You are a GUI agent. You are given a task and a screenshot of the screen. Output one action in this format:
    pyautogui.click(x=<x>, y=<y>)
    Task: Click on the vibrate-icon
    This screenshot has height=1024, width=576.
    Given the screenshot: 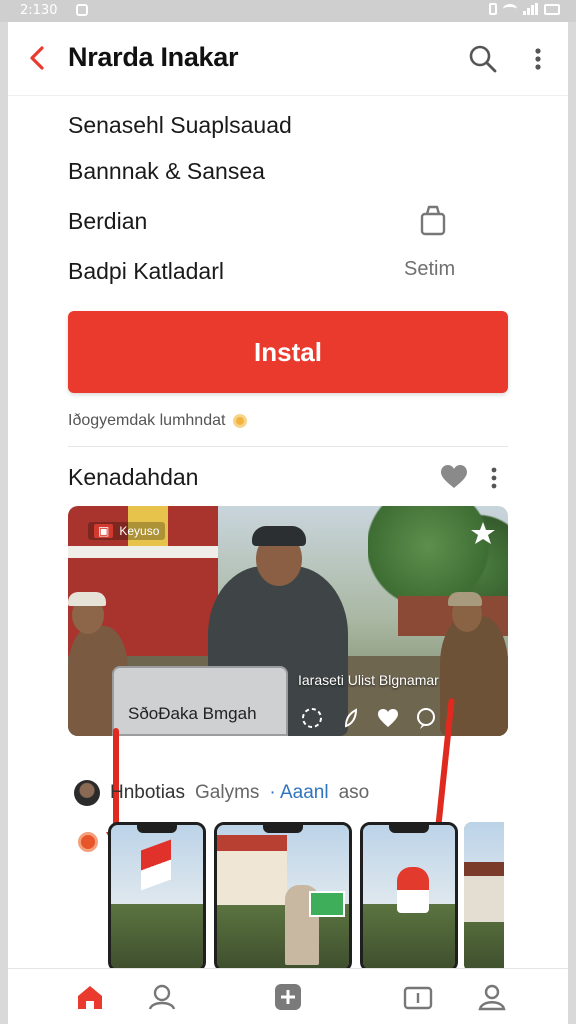 What is the action you would take?
    pyautogui.click(x=493, y=9)
    